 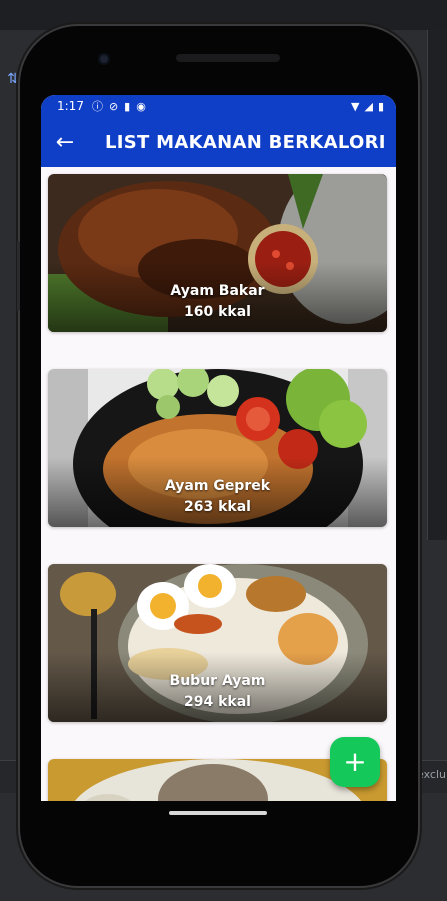 What do you see at coordinates (217, 702) in the screenshot?
I see `food-calories: 294 kkal` at bounding box center [217, 702].